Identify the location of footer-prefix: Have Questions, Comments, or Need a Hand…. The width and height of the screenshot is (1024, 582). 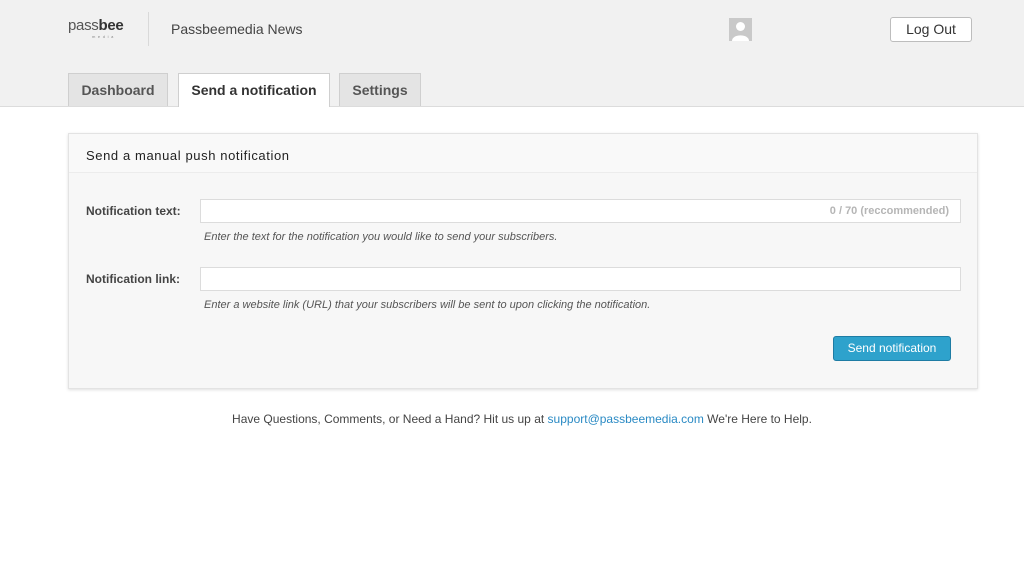
(388, 419).